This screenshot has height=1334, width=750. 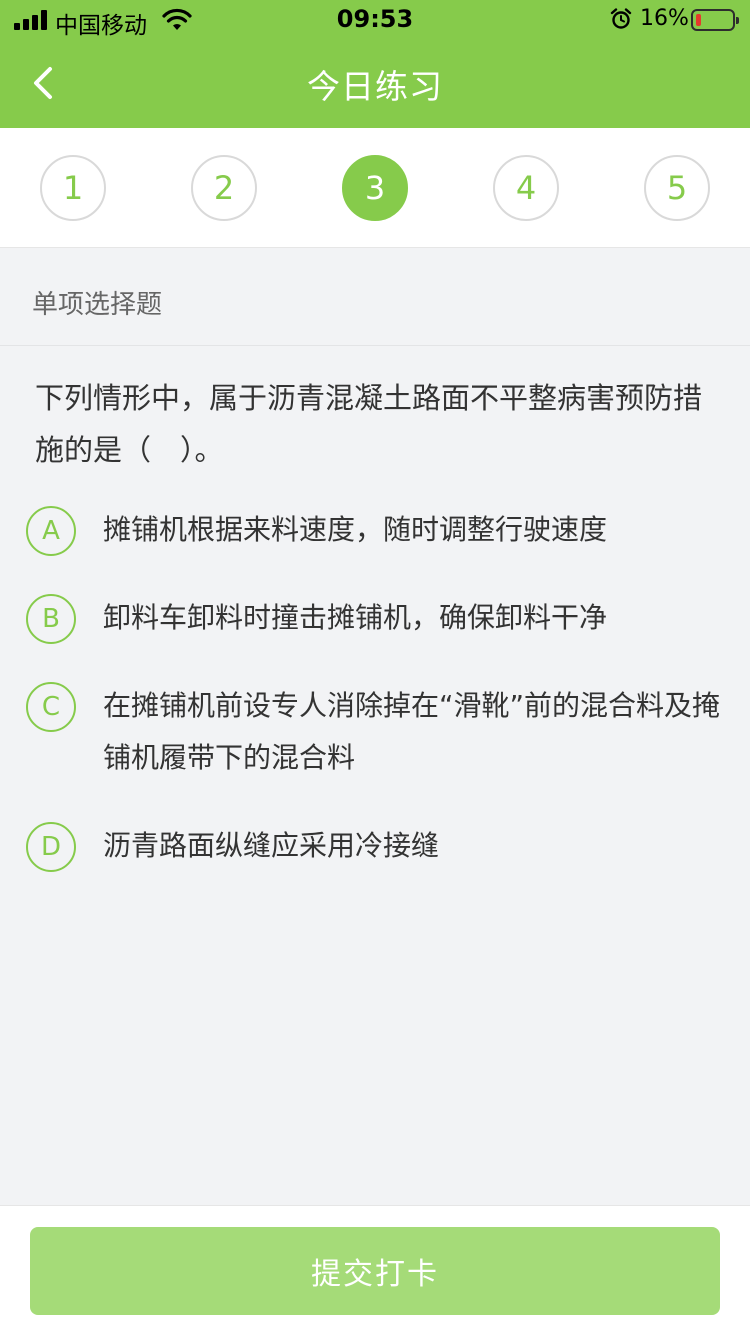 What do you see at coordinates (355, 529) in the screenshot?
I see `option-text: 摊铺机根据来料速度，随时调整行驶速度` at bounding box center [355, 529].